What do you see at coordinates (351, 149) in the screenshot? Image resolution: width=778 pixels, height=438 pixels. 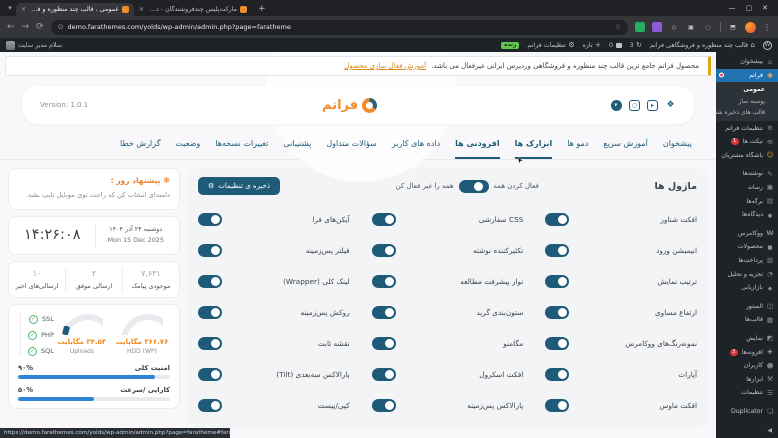 I see `settings-tab: سؤالات متداول` at bounding box center [351, 149].